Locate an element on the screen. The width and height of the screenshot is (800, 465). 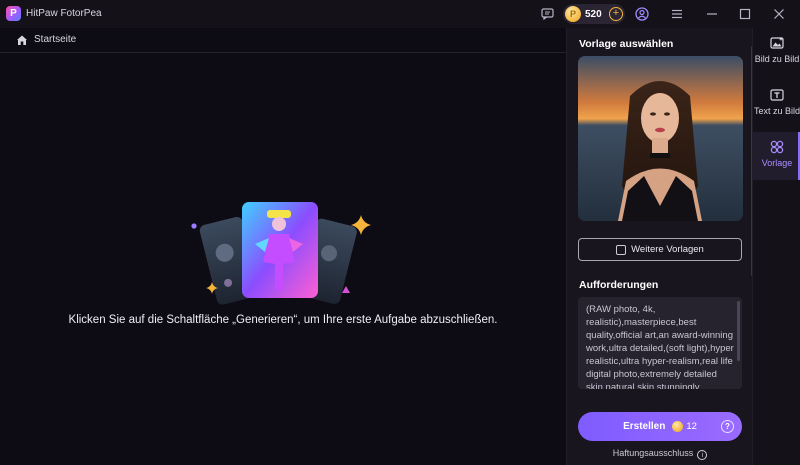
text-to-image-icon is located at coordinates (777, 95).